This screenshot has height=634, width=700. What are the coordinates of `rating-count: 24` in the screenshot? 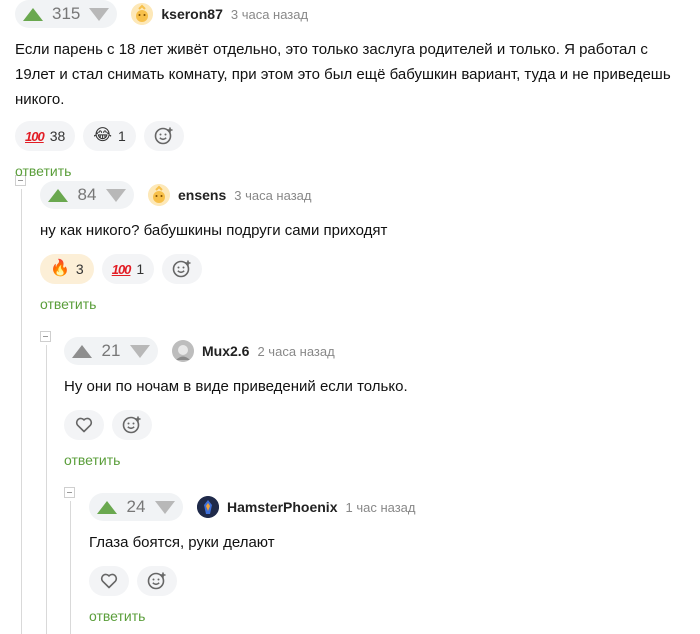 It's located at (136, 506).